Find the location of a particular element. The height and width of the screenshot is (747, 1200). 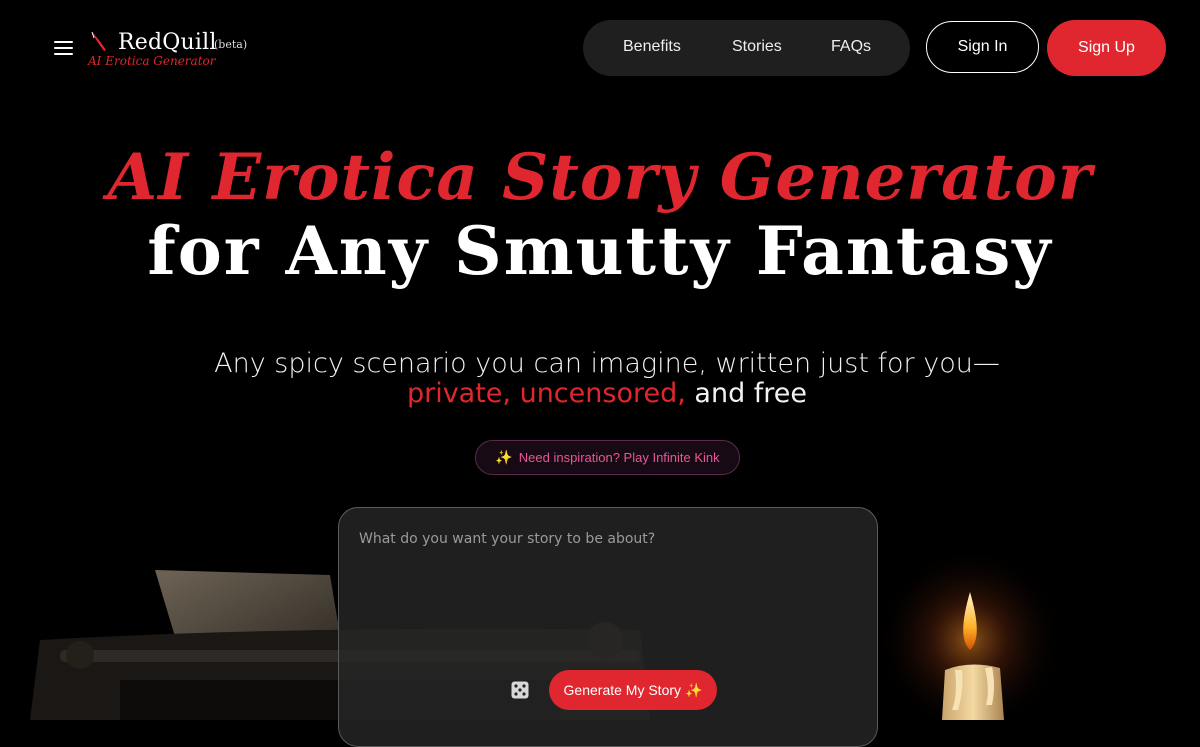

hero-title-line1: AI Erotica Story Generator is located at coordinates (600, 177).